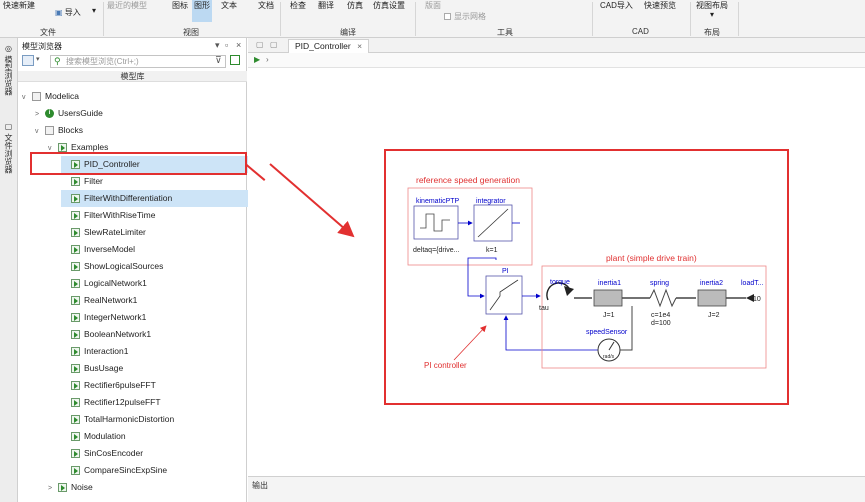  Describe the element at coordinates (757, 299) in the screenshot. I see `load-value: 10` at that location.